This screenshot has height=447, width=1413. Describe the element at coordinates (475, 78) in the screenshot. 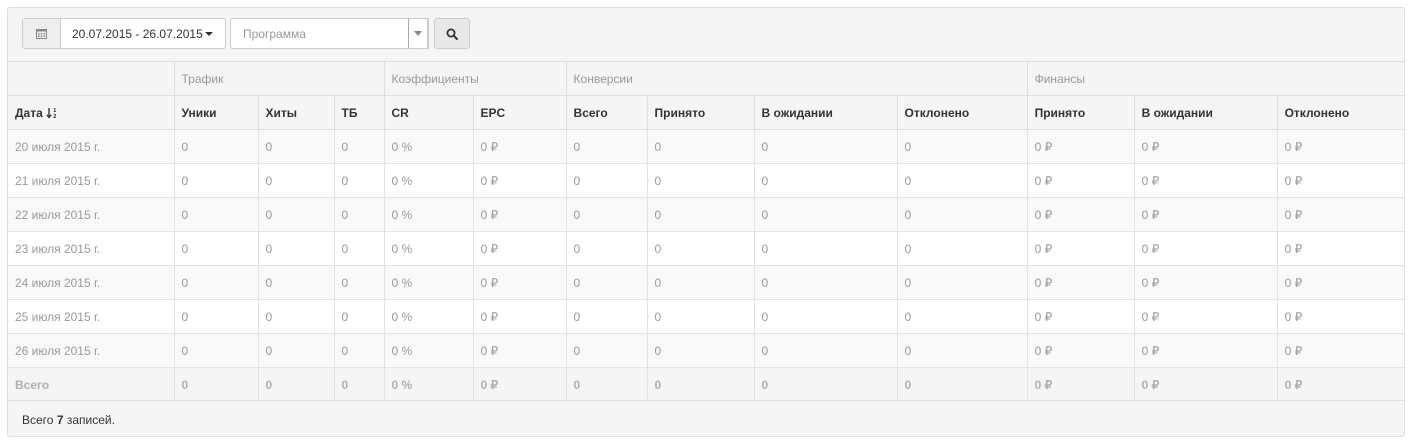

I see `group-header-ratios: Коэффициенты` at that location.